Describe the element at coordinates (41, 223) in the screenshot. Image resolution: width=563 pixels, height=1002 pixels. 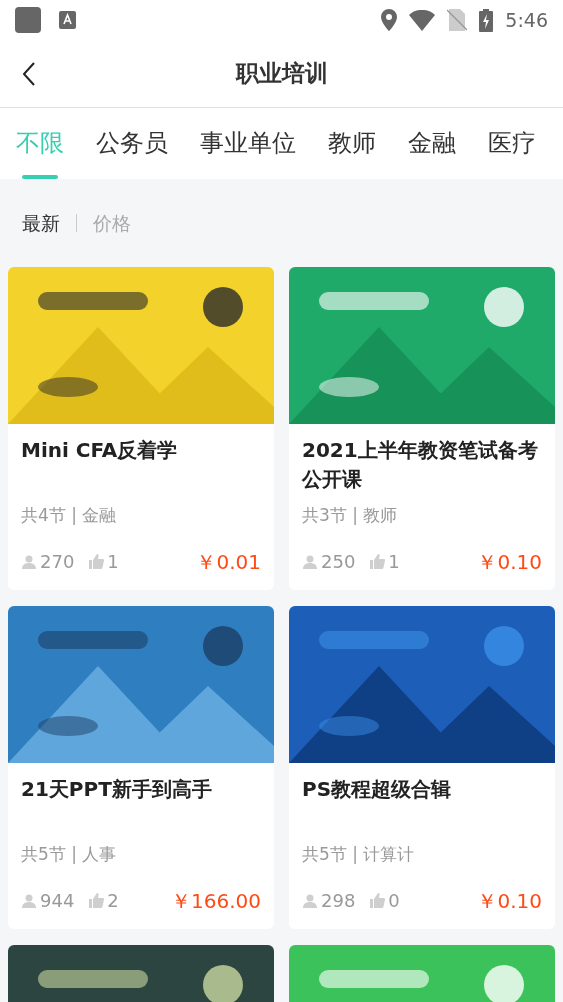
I see `sort-option: 最新` at that location.